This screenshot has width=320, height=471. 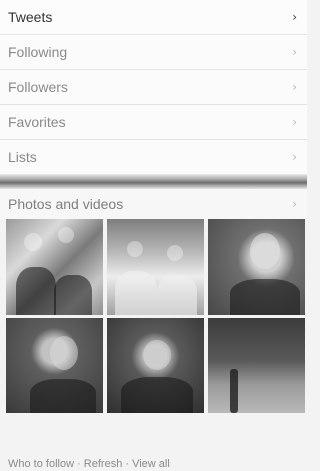 I want to click on photo-stadium-field-thumbnail, so click(x=256, y=365).